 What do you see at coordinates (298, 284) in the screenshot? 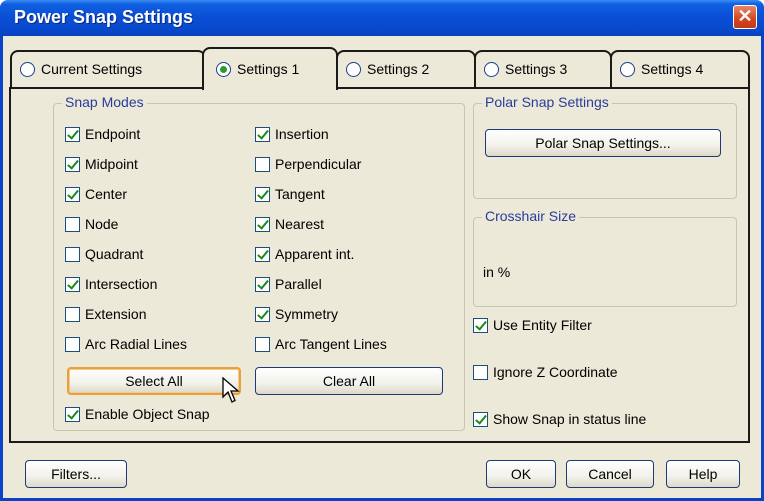
I see `checkbox-label: Parallel` at bounding box center [298, 284].